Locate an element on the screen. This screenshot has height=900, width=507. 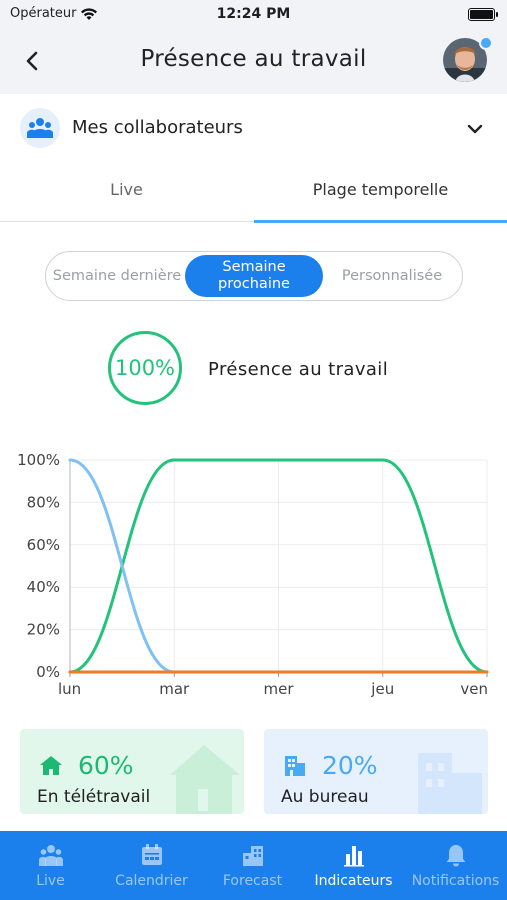
x-tick-label: mar is located at coordinates (174, 689).